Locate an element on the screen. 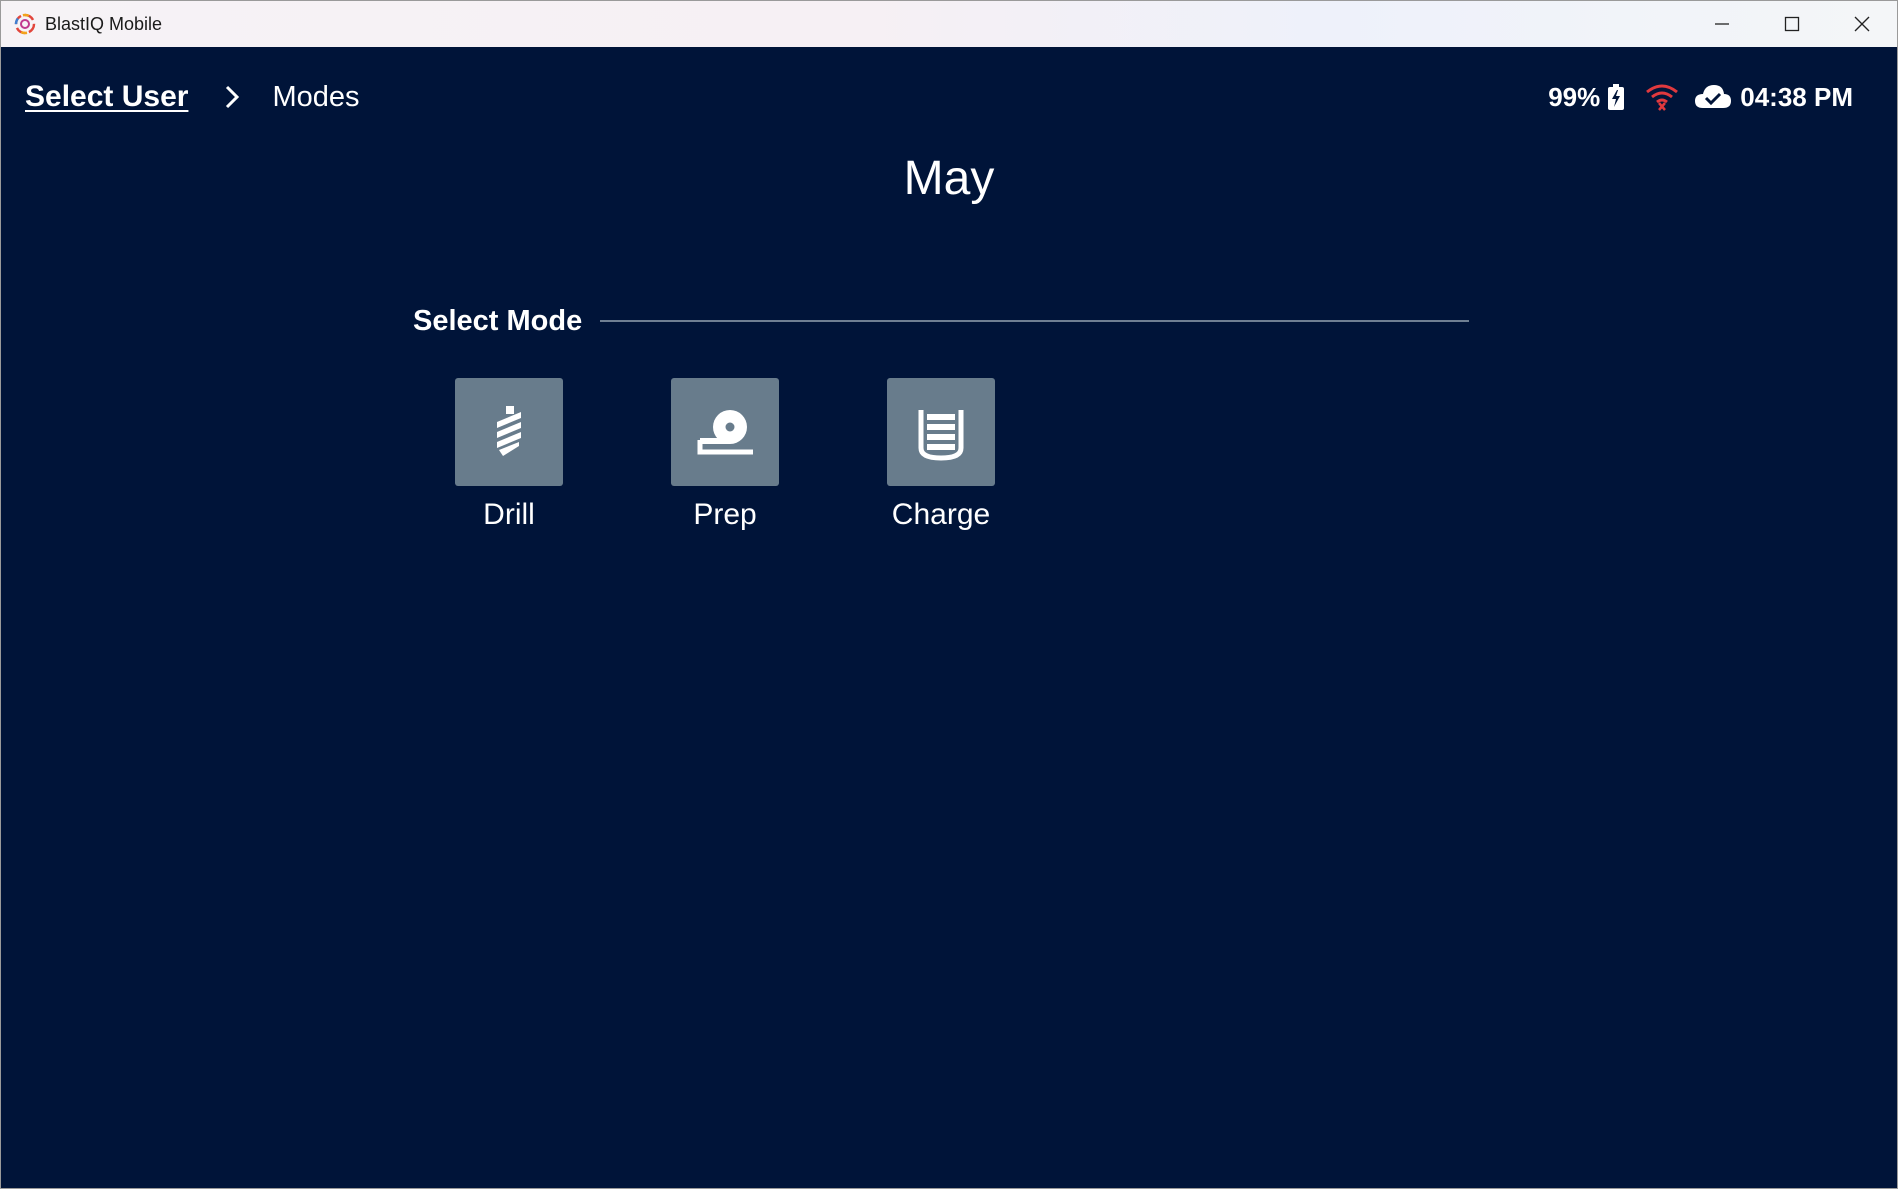 This screenshot has width=1898, height=1189. battery-level: 99% is located at coordinates (1574, 96).